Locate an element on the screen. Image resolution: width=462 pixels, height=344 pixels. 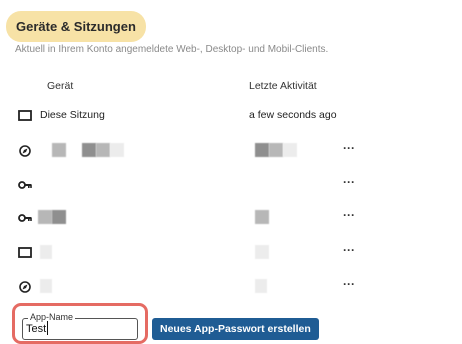
app-name-input is located at coordinates (78, 329).